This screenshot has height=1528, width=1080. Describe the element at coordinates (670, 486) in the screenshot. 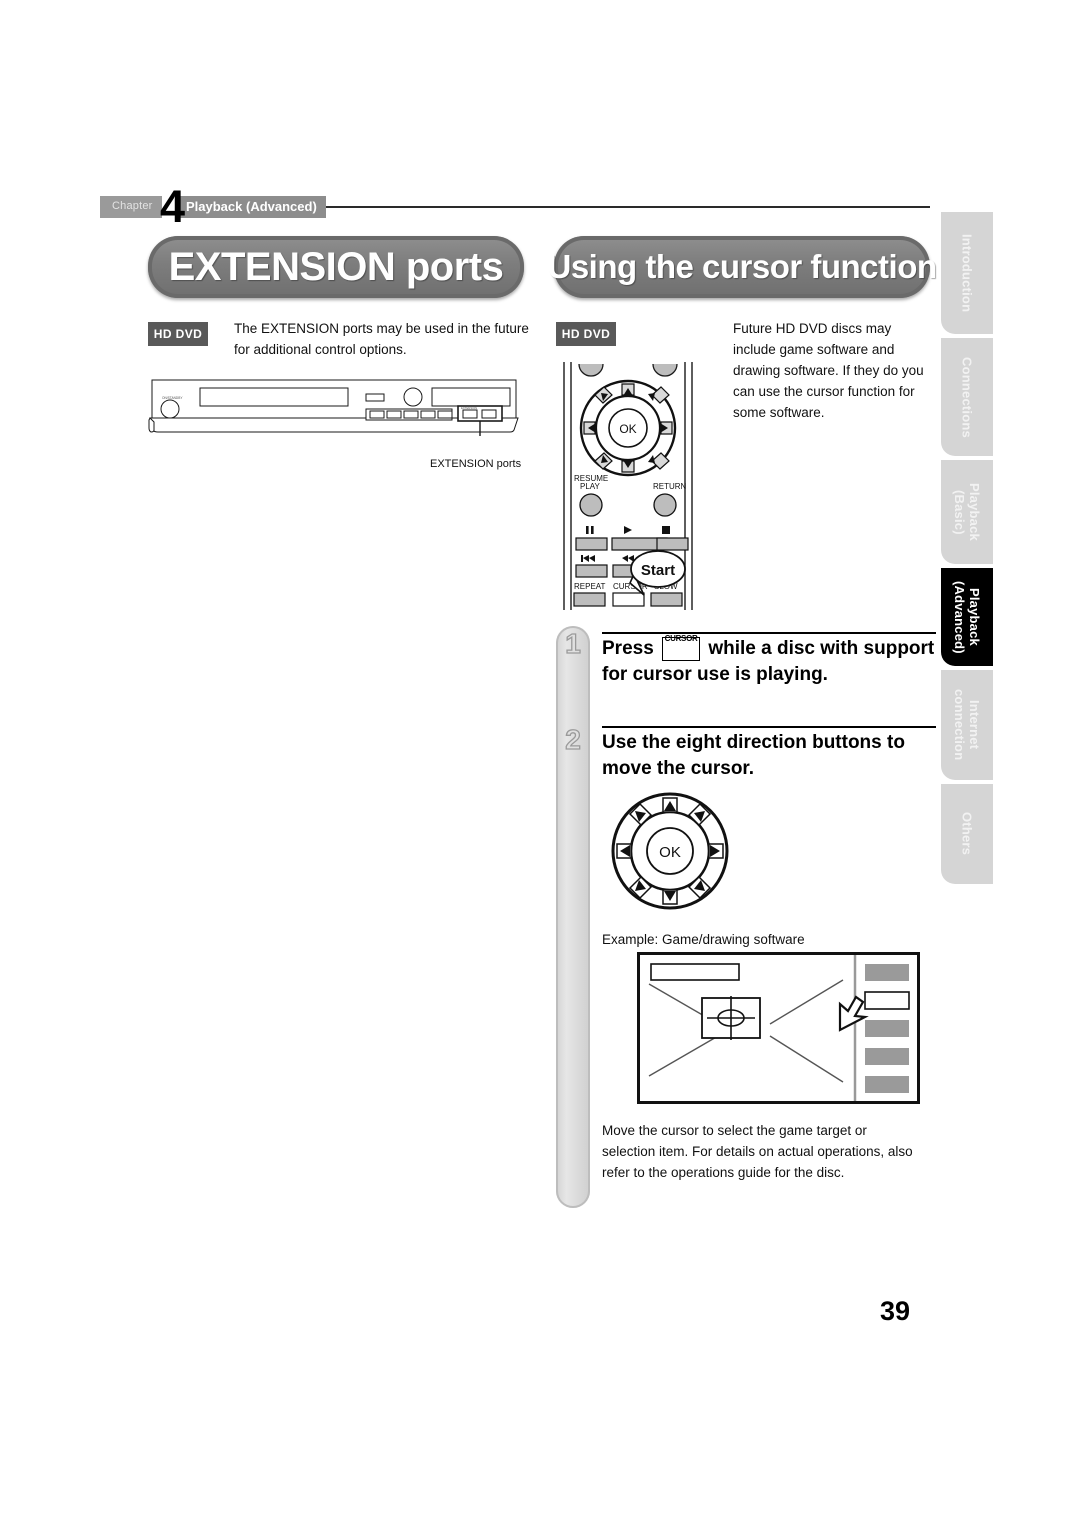

I see `svg-text: RETURN` at that location.